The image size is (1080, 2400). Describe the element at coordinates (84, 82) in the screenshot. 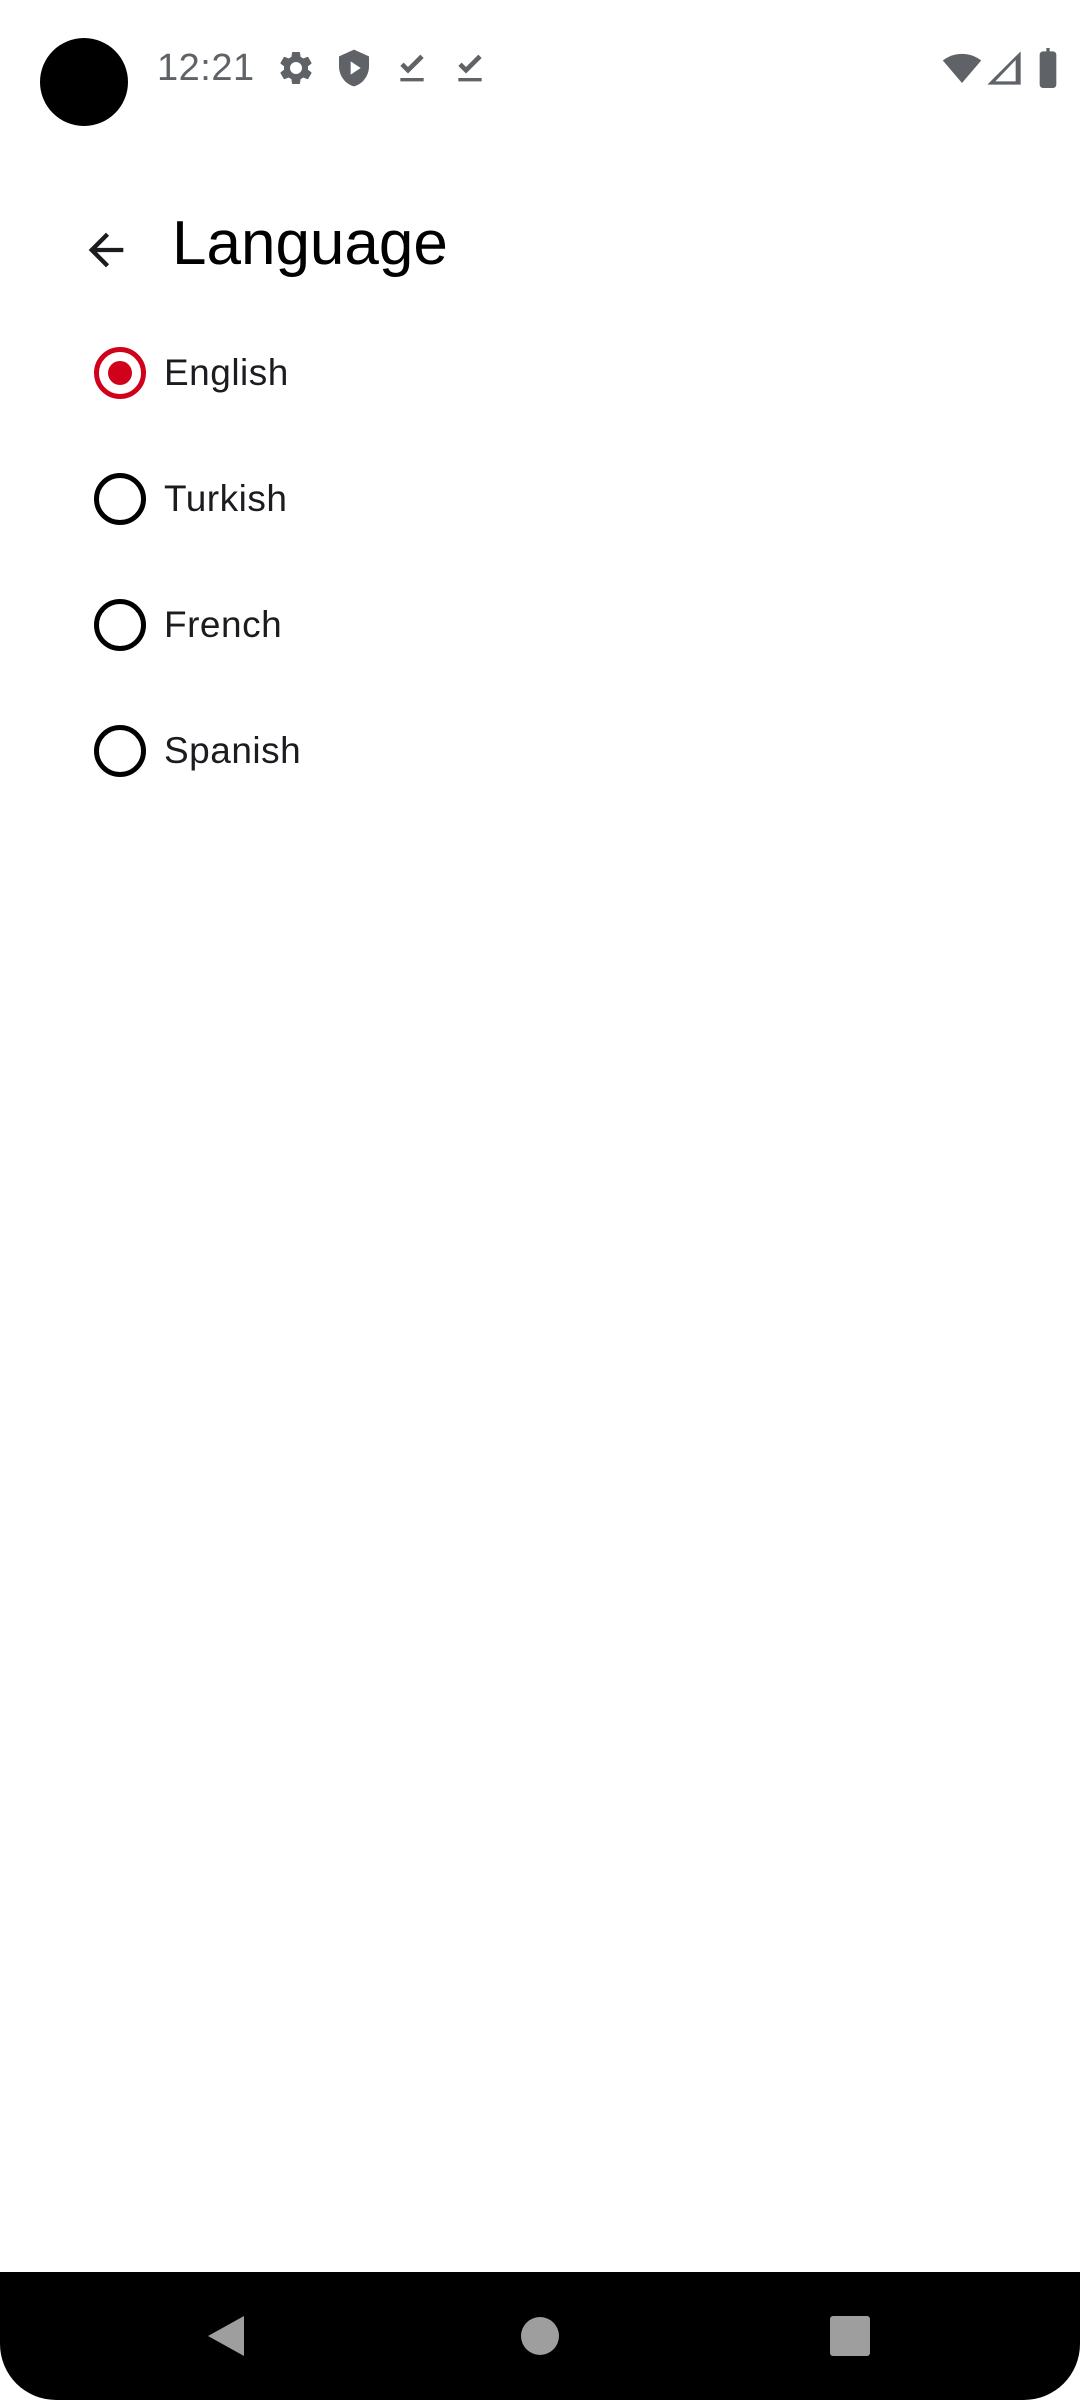

I see `camera-cutout` at that location.